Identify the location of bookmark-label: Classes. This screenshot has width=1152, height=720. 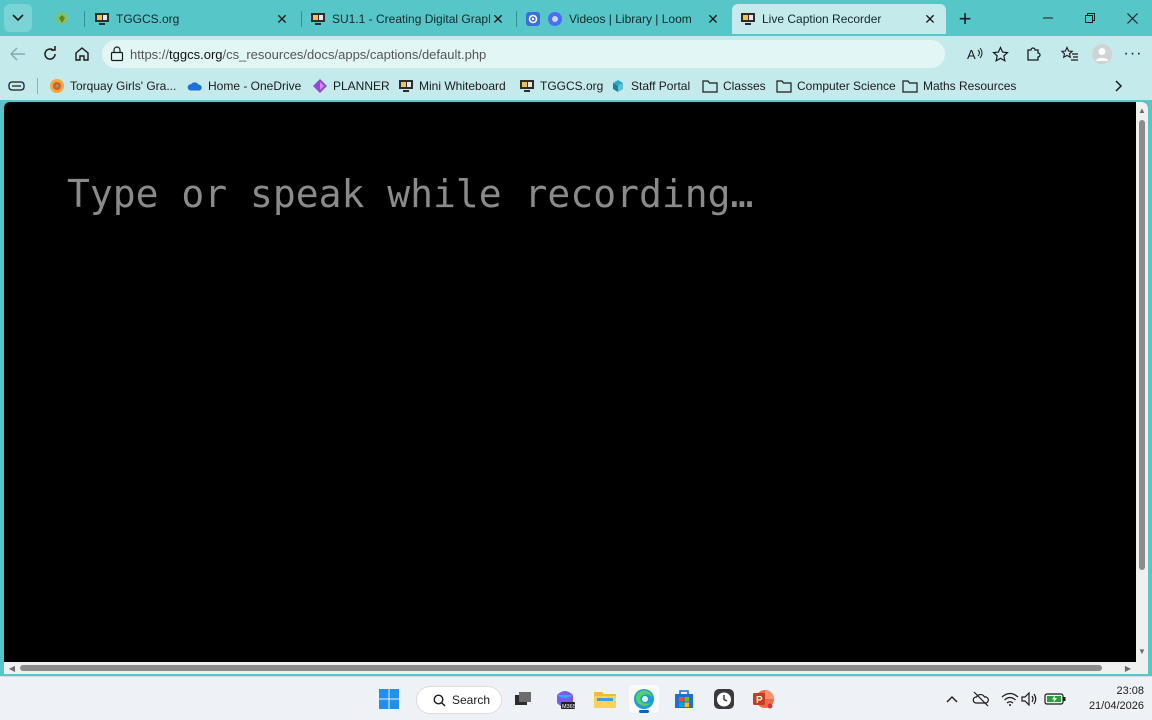
(744, 86).